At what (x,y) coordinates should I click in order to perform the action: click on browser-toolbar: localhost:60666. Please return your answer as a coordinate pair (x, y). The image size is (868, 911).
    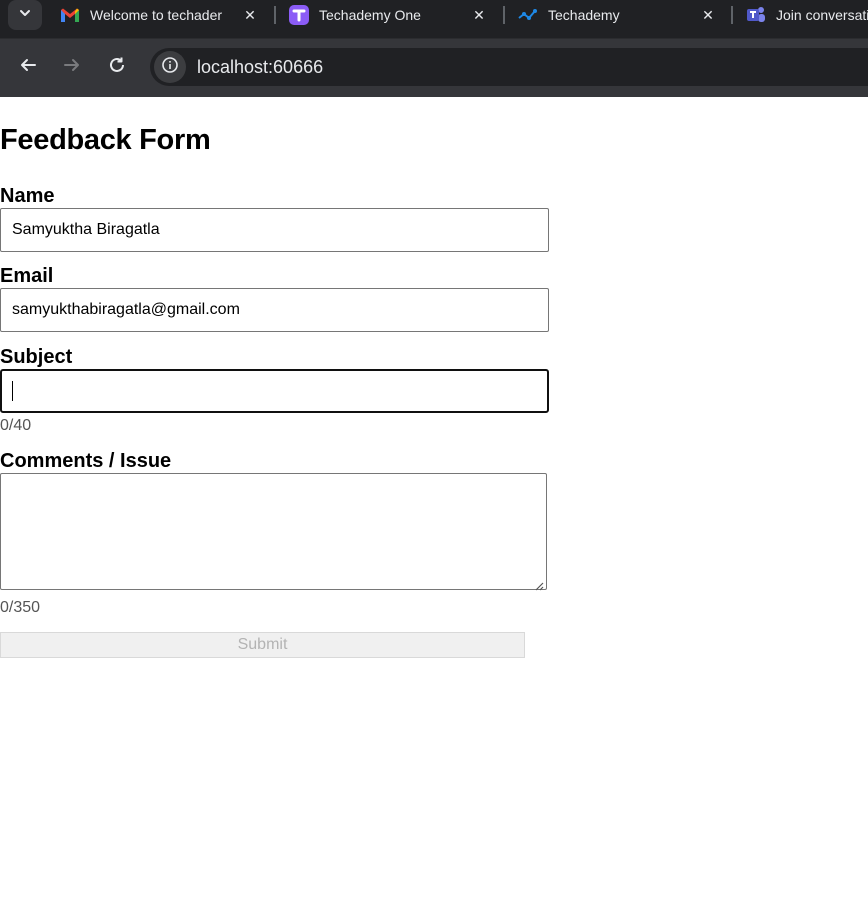
    Looking at the image, I should click on (434, 68).